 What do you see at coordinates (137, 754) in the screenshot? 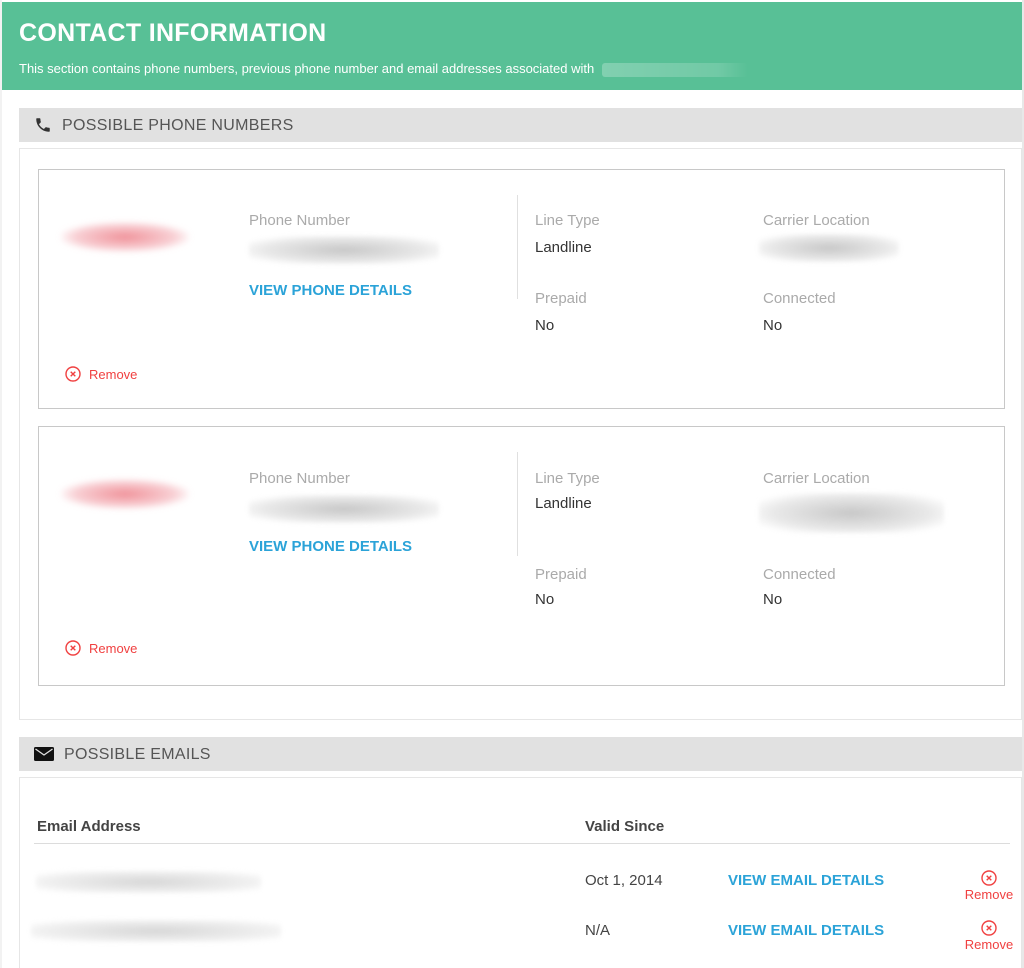
I see `emails-section-title: POSSIBLE EMAILS` at bounding box center [137, 754].